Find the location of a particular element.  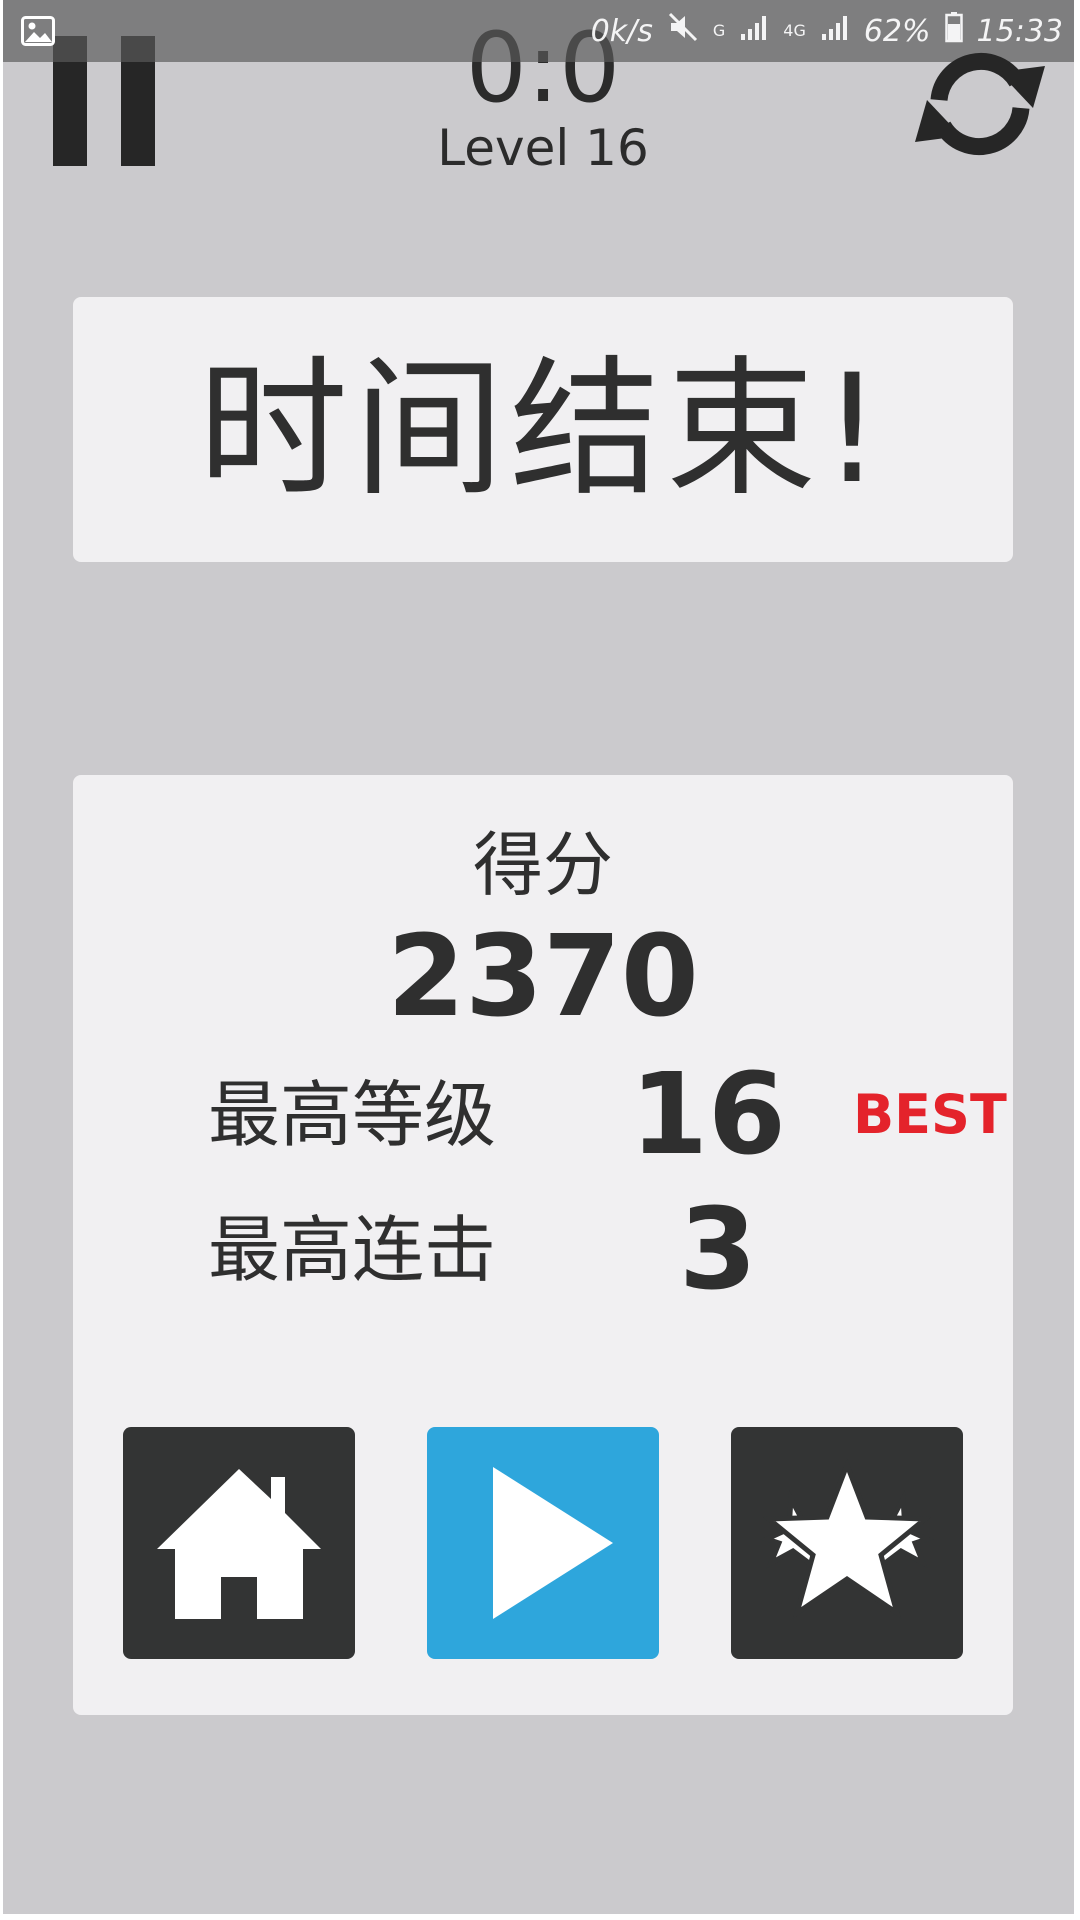

max-combo-label: 最高连击 is located at coordinates (352, 1250).